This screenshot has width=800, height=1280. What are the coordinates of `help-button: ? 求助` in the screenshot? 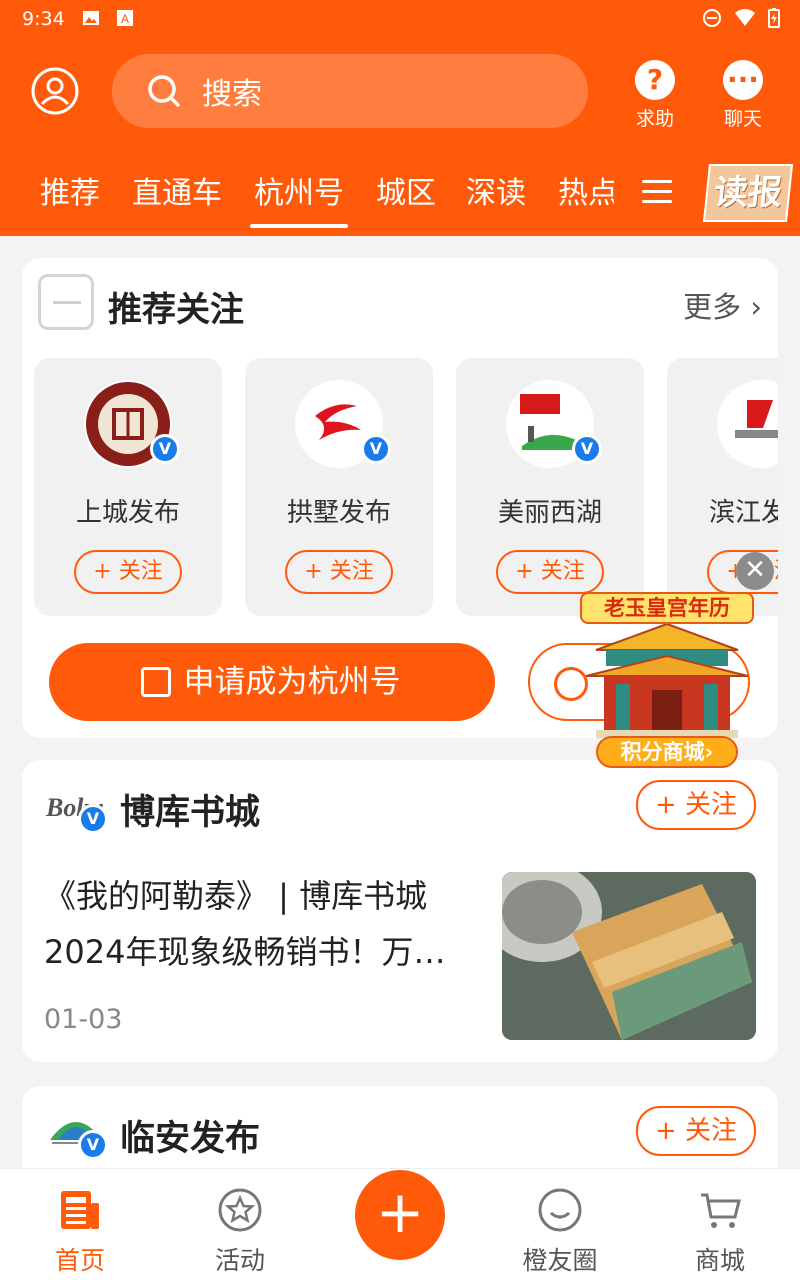 It's located at (655, 95).